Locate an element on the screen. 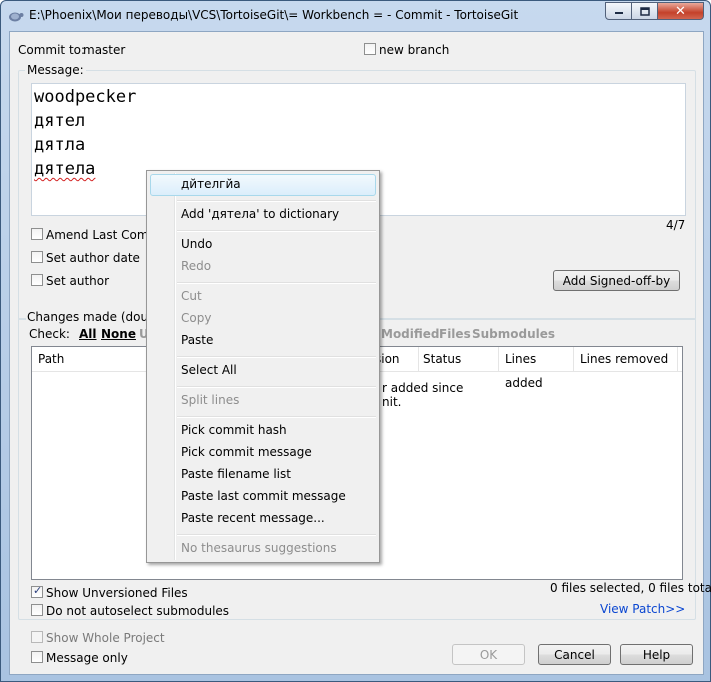 The image size is (711, 682). menu-item-copy: Copy is located at coordinates (196, 318).